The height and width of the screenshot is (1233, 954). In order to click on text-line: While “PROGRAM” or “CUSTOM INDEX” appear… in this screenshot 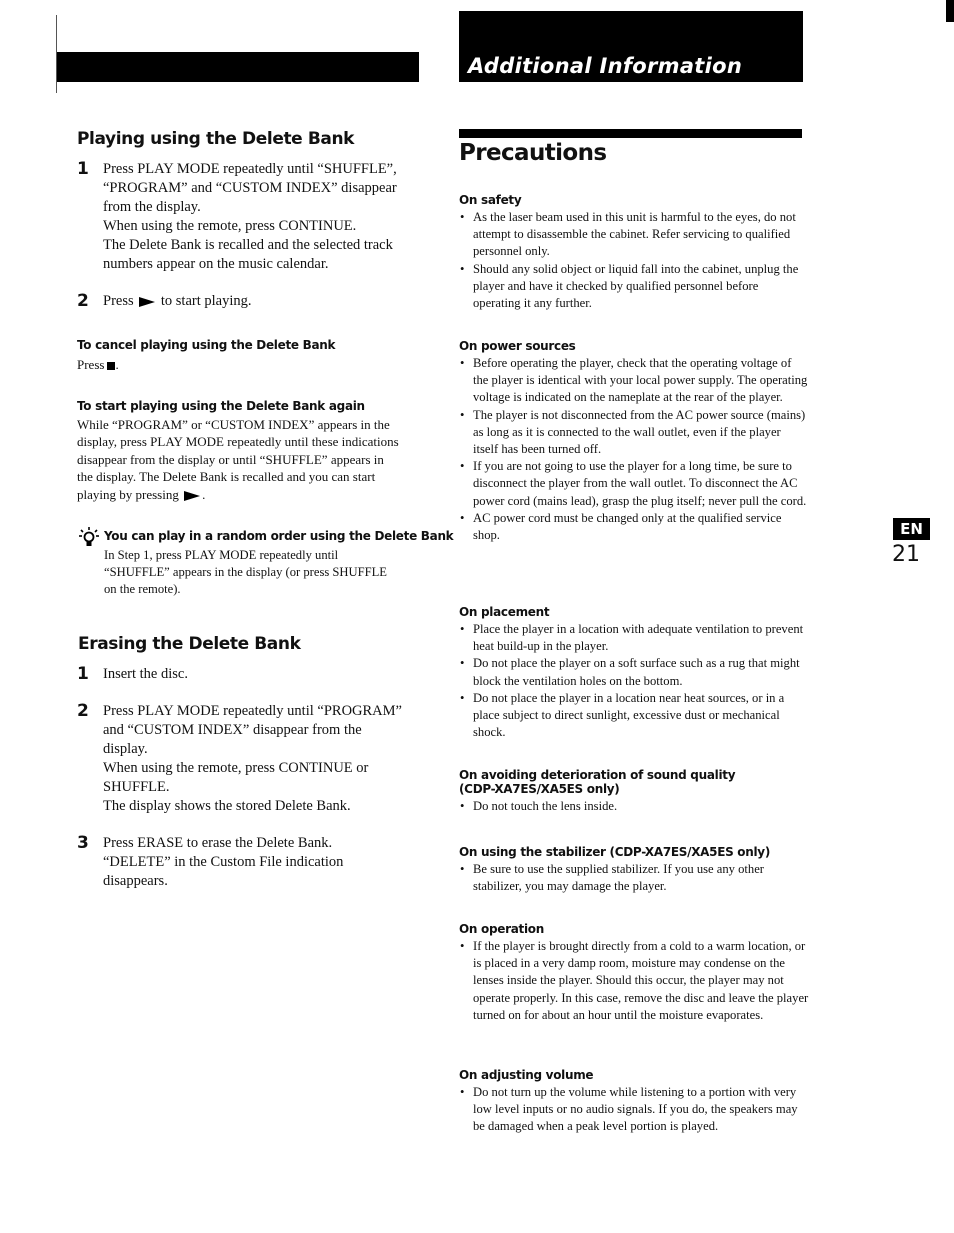, I will do `click(233, 424)`.